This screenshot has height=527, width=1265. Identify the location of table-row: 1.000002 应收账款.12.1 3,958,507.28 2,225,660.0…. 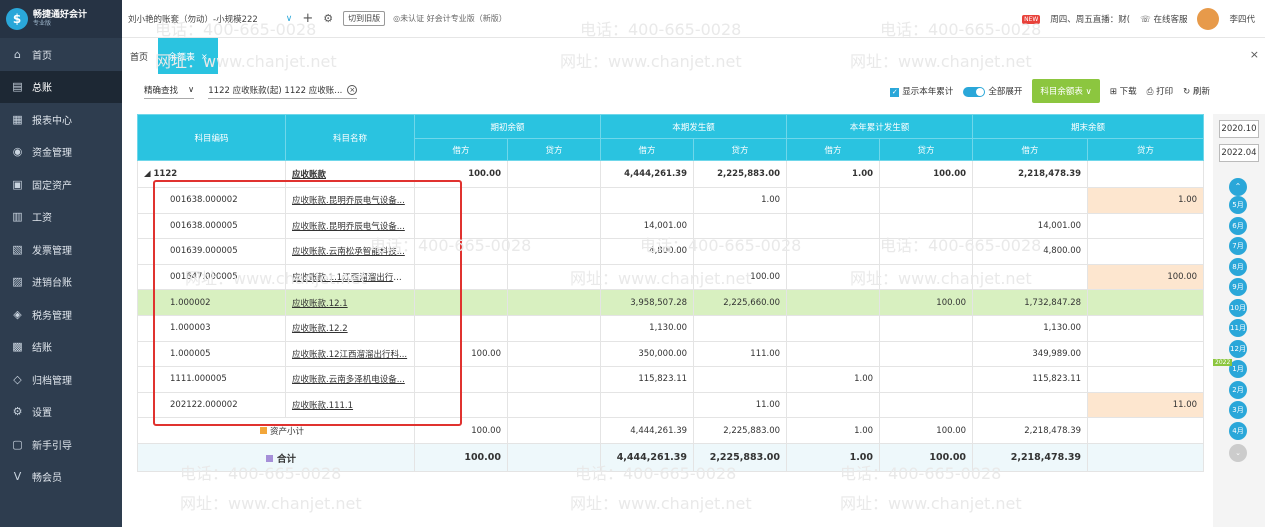
(671, 302).